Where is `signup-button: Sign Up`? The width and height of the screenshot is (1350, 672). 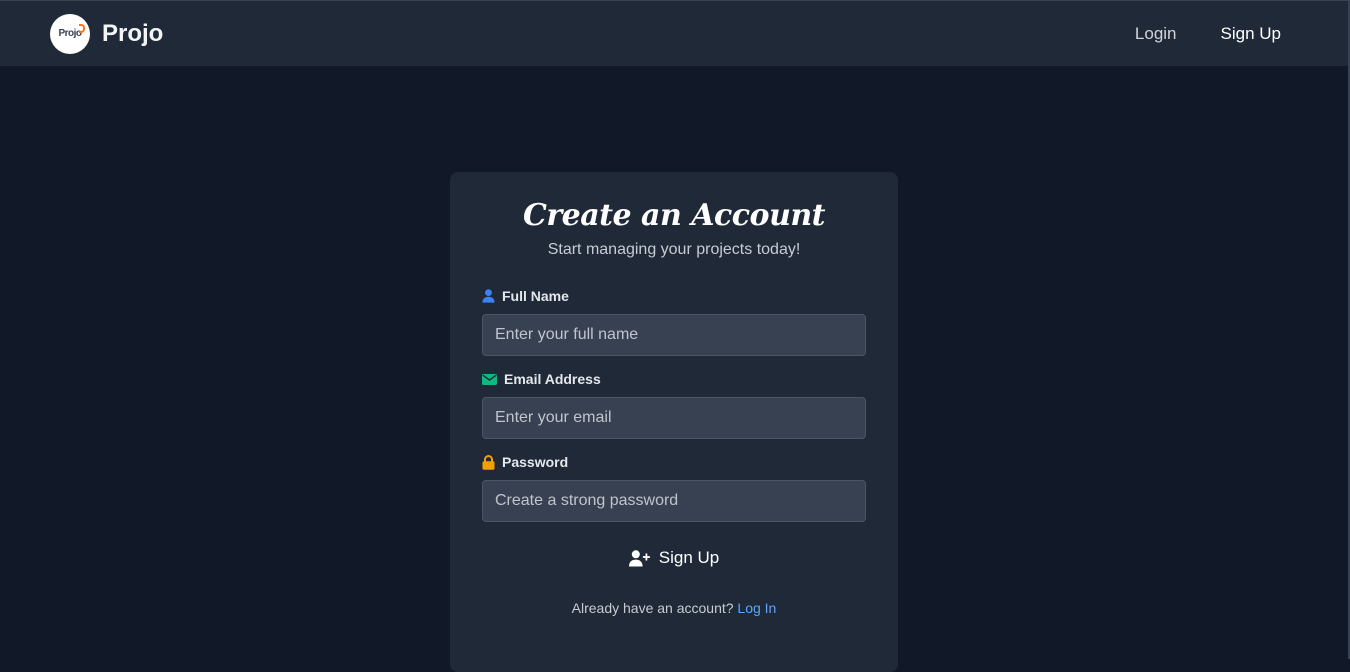 signup-button: Sign Up is located at coordinates (674, 558).